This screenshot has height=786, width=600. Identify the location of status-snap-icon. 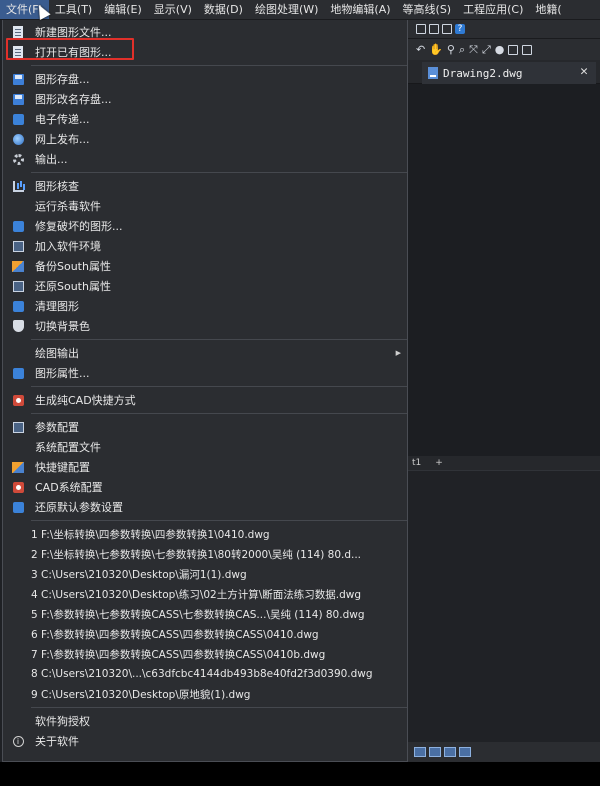
(420, 752).